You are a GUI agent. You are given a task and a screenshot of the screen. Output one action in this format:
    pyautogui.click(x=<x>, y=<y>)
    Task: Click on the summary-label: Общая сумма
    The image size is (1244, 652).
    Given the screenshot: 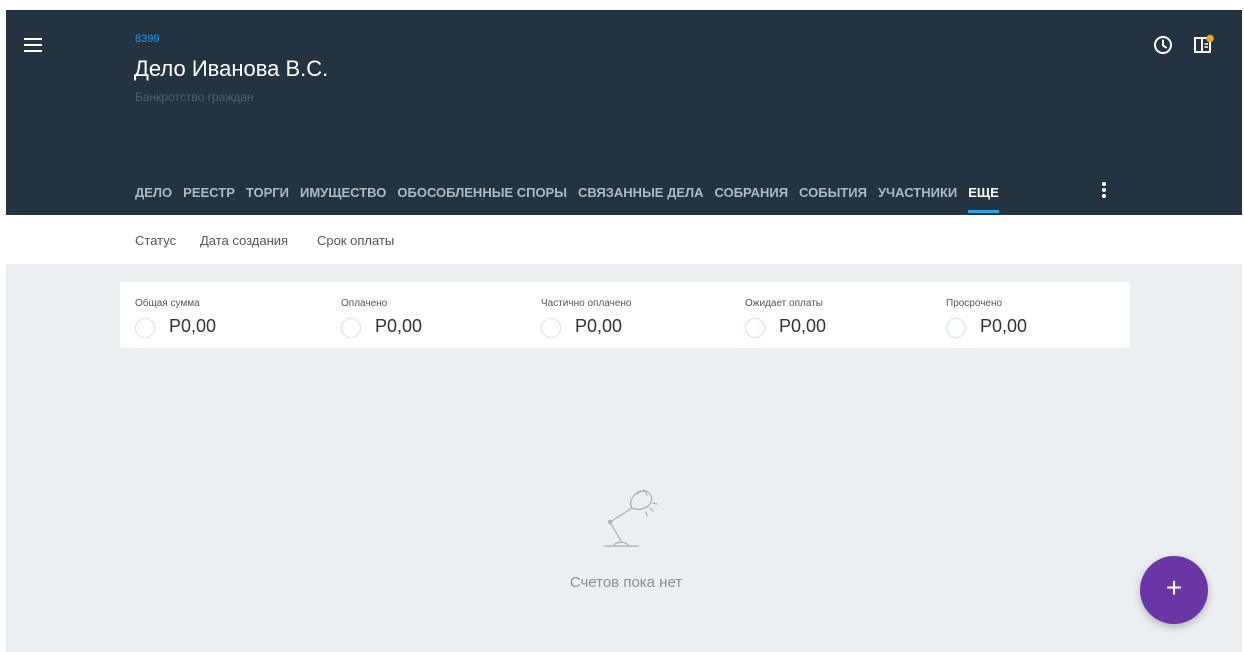 What is the action you would take?
    pyautogui.click(x=167, y=303)
    